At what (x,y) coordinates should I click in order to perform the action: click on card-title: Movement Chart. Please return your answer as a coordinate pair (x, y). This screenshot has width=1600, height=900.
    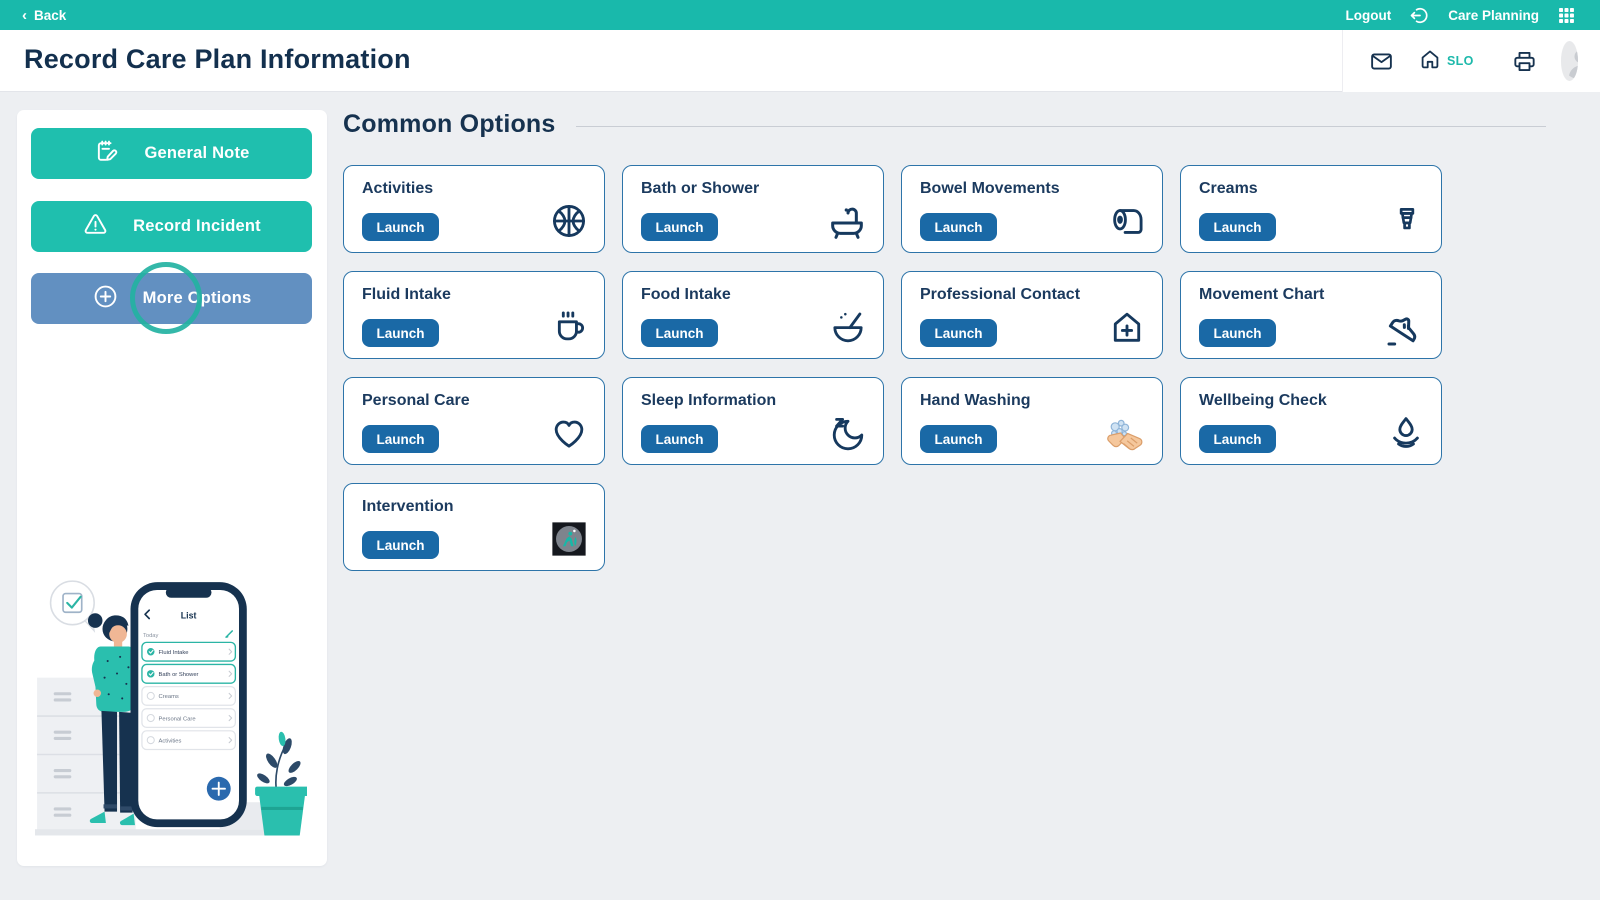
    Looking at the image, I should click on (1262, 294).